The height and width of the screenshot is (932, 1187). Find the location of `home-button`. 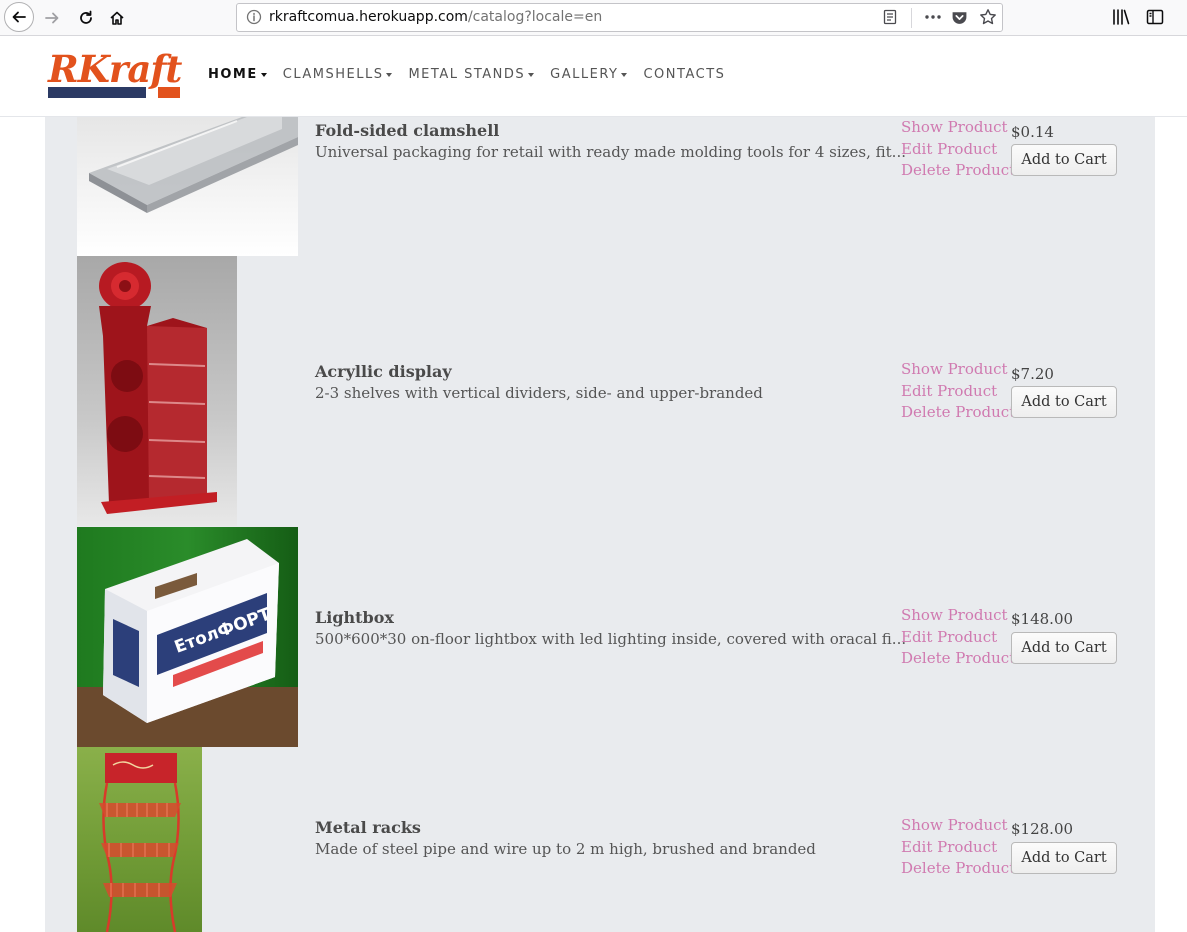

home-button is located at coordinates (117, 18).